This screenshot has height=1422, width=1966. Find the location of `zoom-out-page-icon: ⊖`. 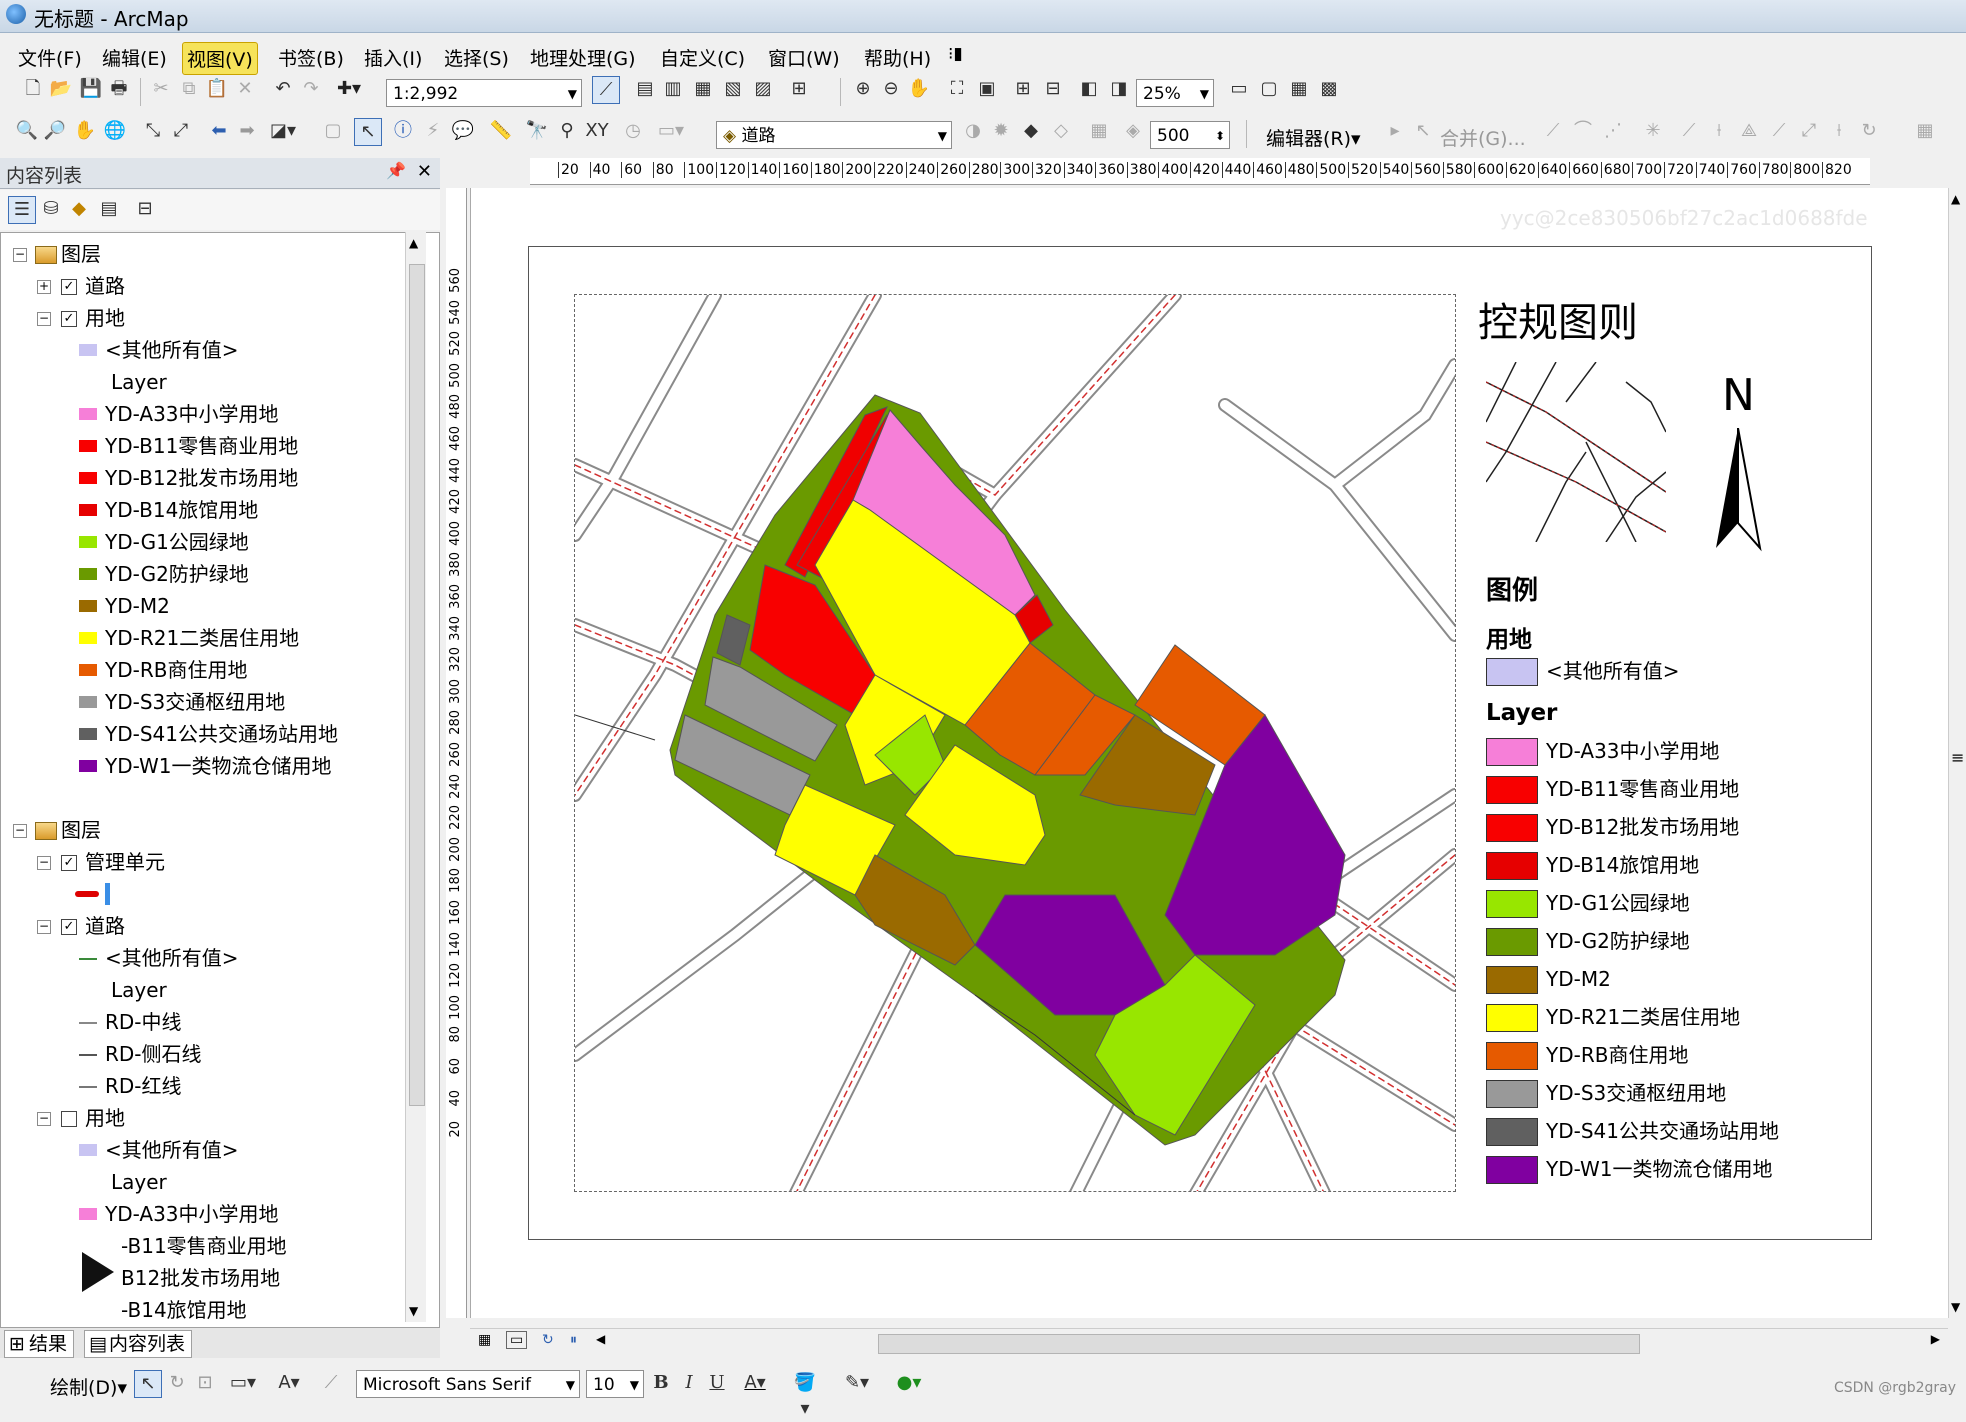

zoom-out-page-icon: ⊖ is located at coordinates (891, 89).